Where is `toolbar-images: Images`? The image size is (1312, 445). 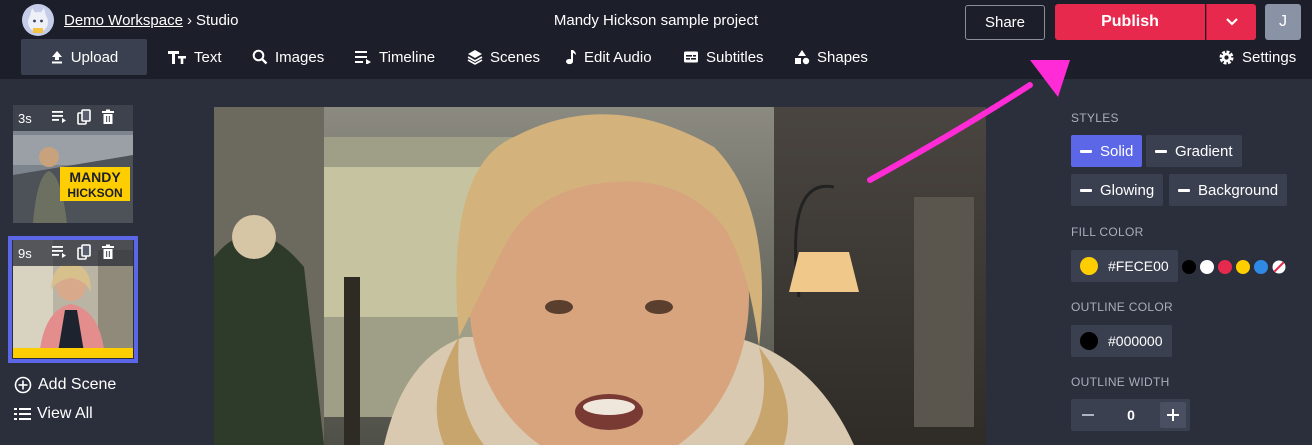
toolbar-images: Images is located at coordinates (288, 57).